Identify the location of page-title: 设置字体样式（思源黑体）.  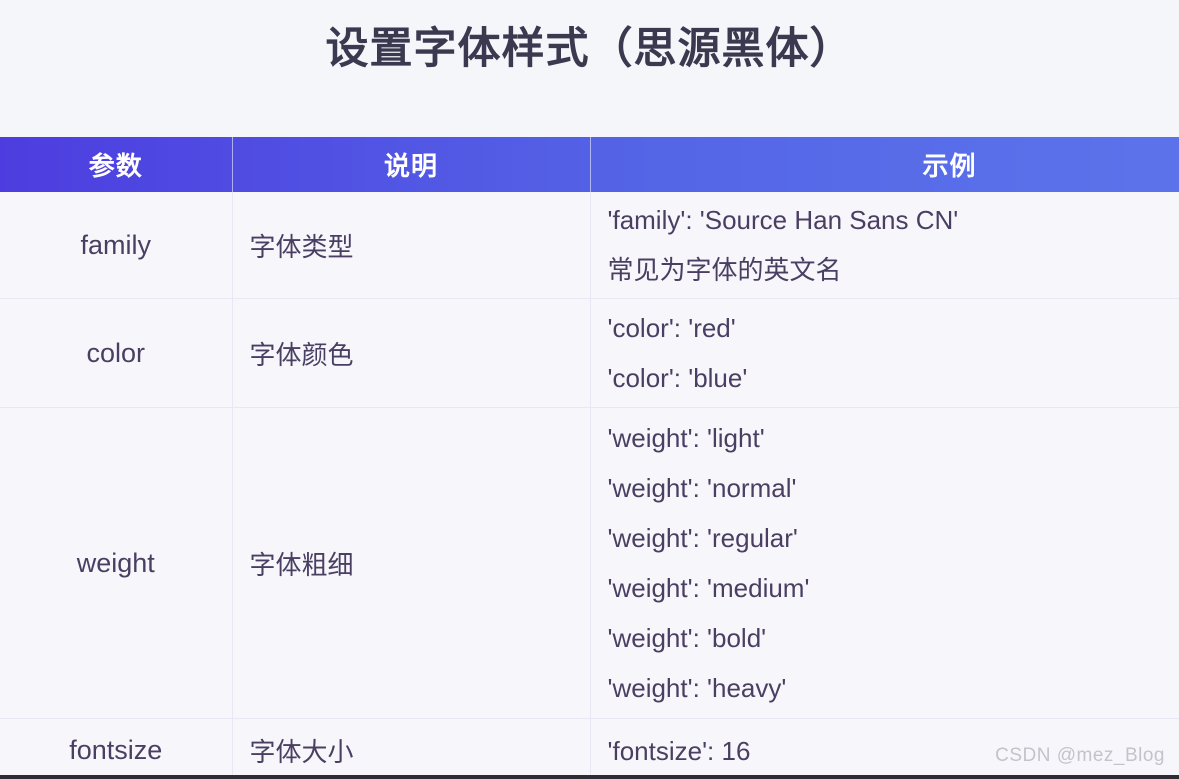
(589, 49).